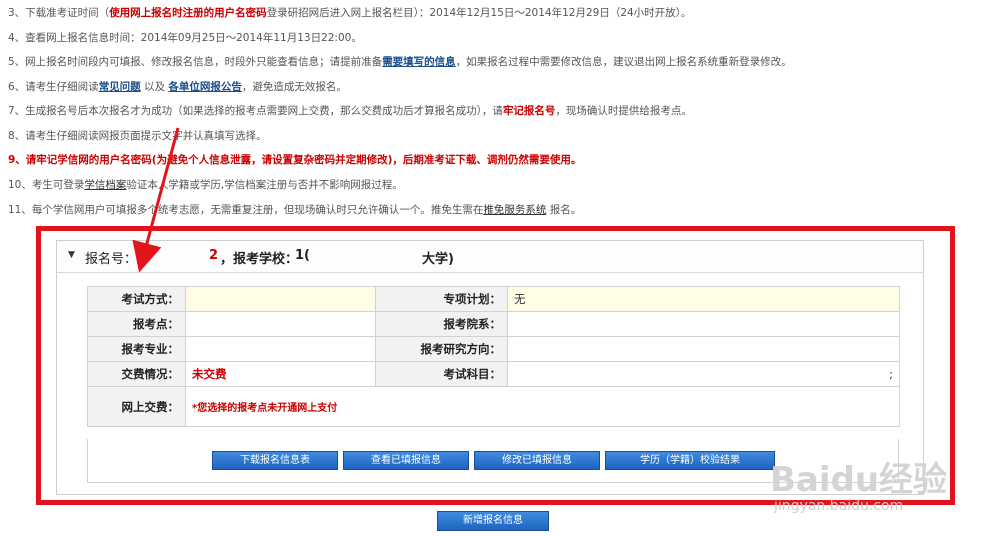 This screenshot has height=537, width=1000. Describe the element at coordinates (441, 324) in the screenshot. I see `department-label: 报考院系：` at that location.